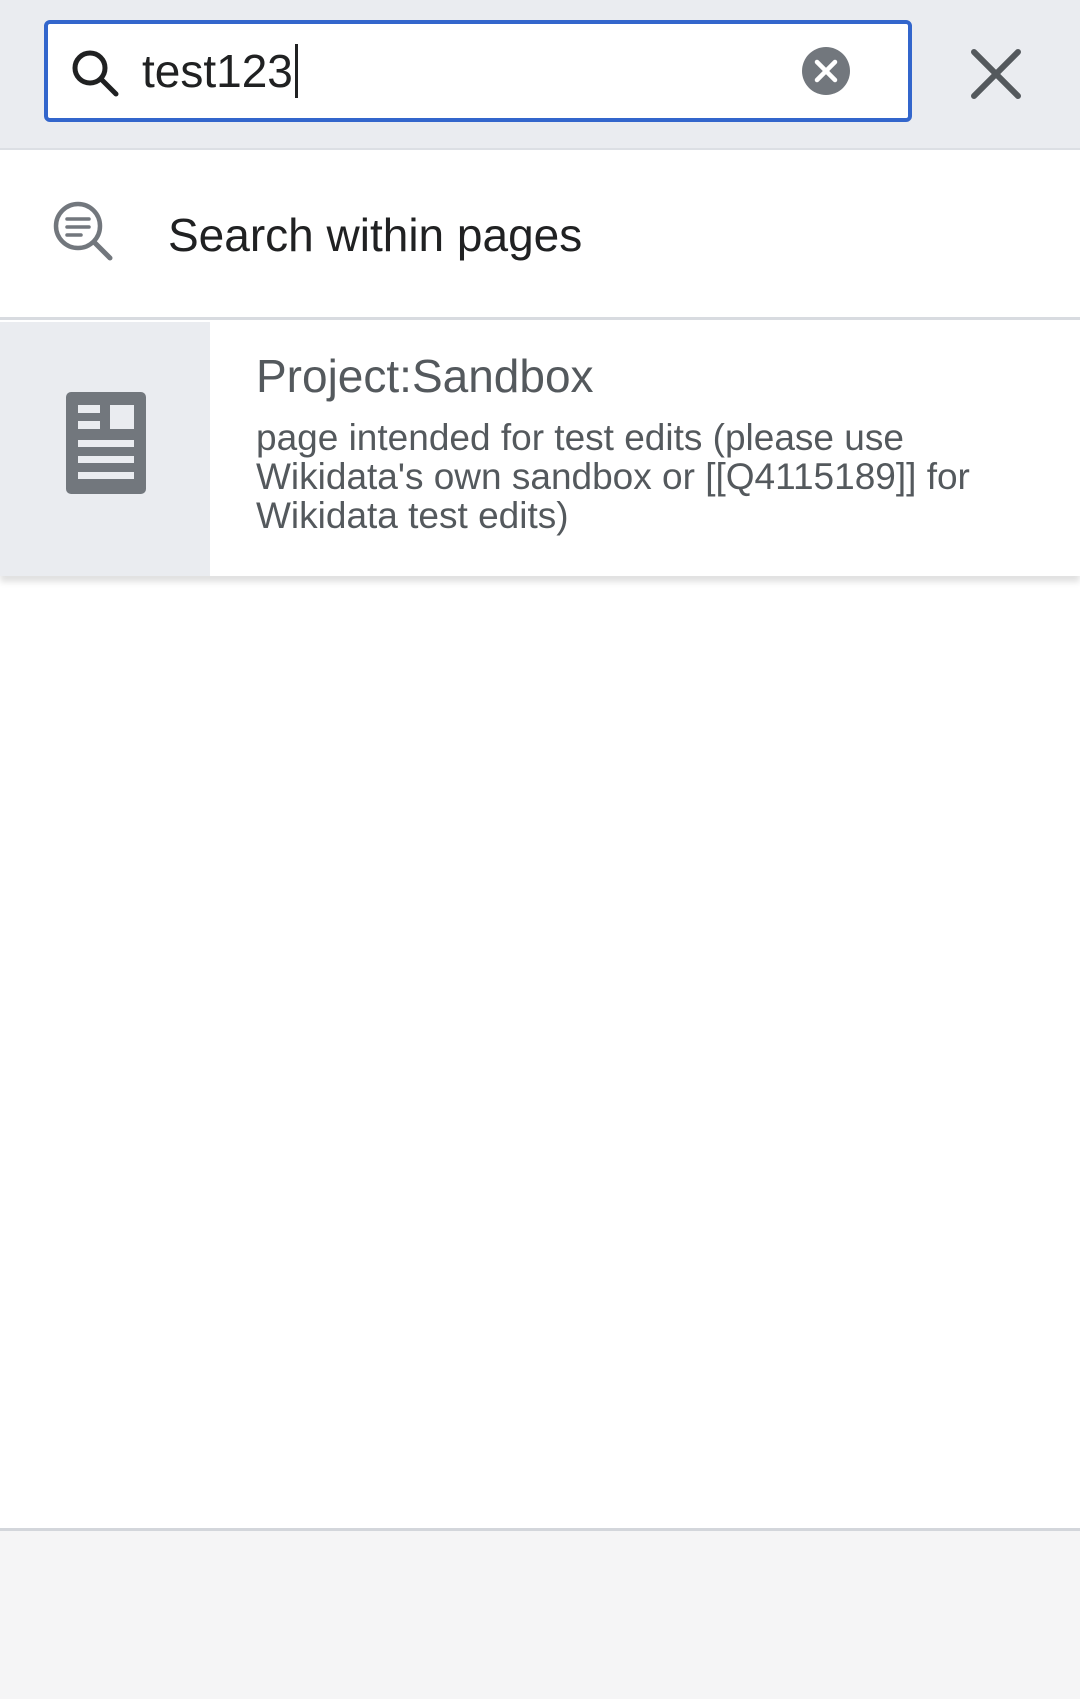 The width and height of the screenshot is (1080, 1699). I want to click on article-icon, so click(106, 443).